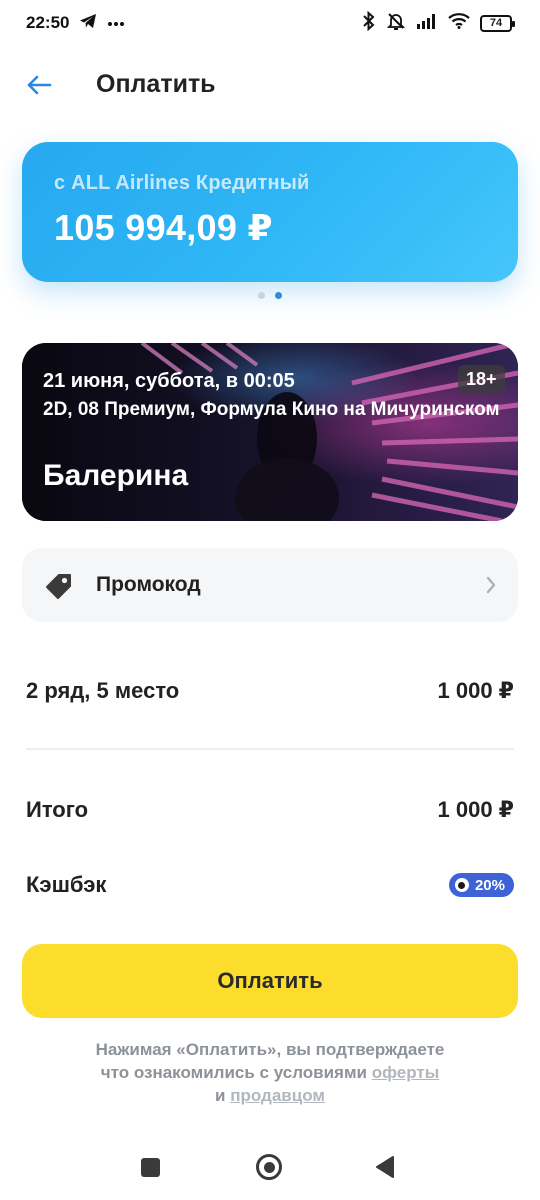 The image size is (540, 1200). What do you see at coordinates (461, 885) in the screenshot?
I see `coin-icon` at bounding box center [461, 885].